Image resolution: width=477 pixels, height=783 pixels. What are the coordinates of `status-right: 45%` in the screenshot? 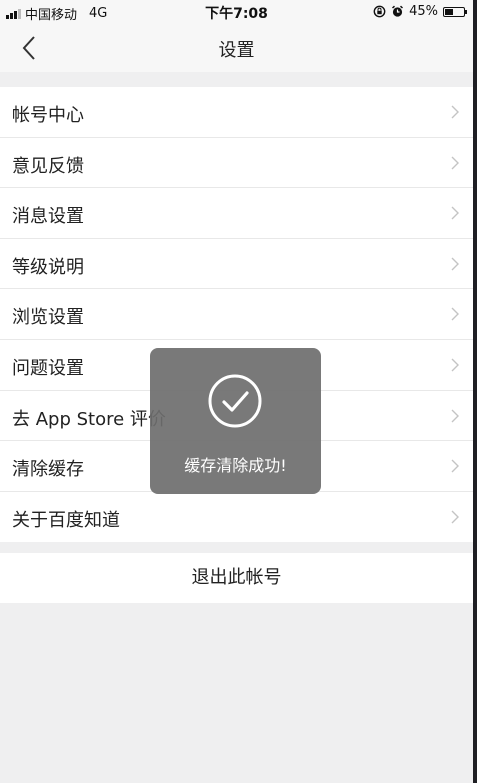 It's located at (420, 11).